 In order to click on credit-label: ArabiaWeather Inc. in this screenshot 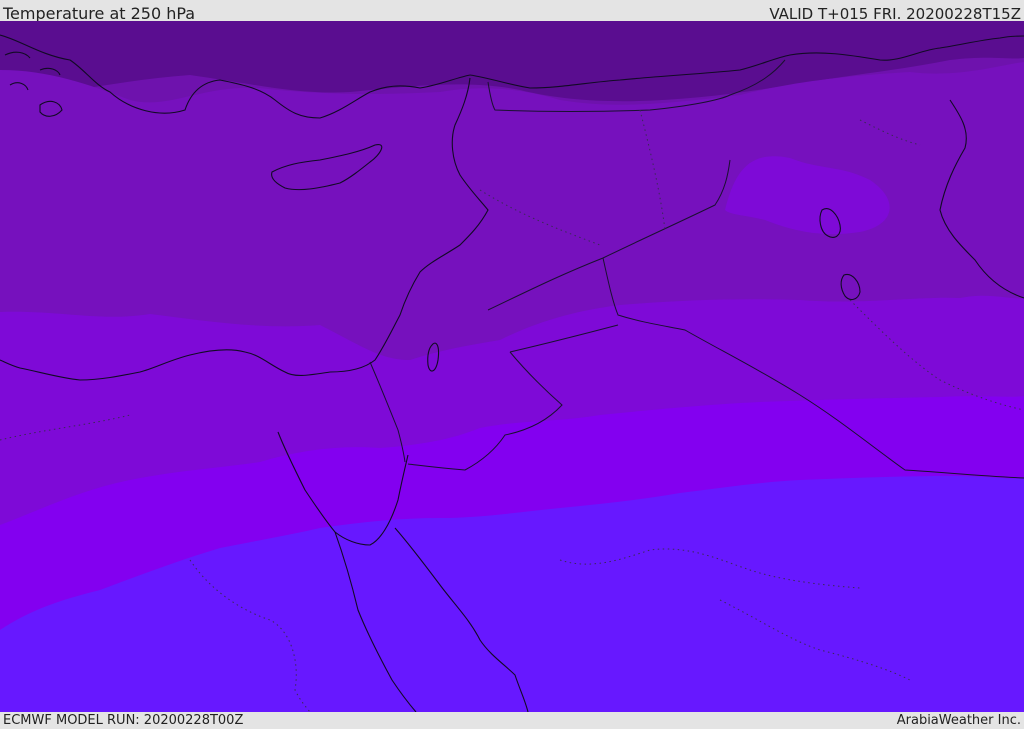, I will do `click(958, 720)`.